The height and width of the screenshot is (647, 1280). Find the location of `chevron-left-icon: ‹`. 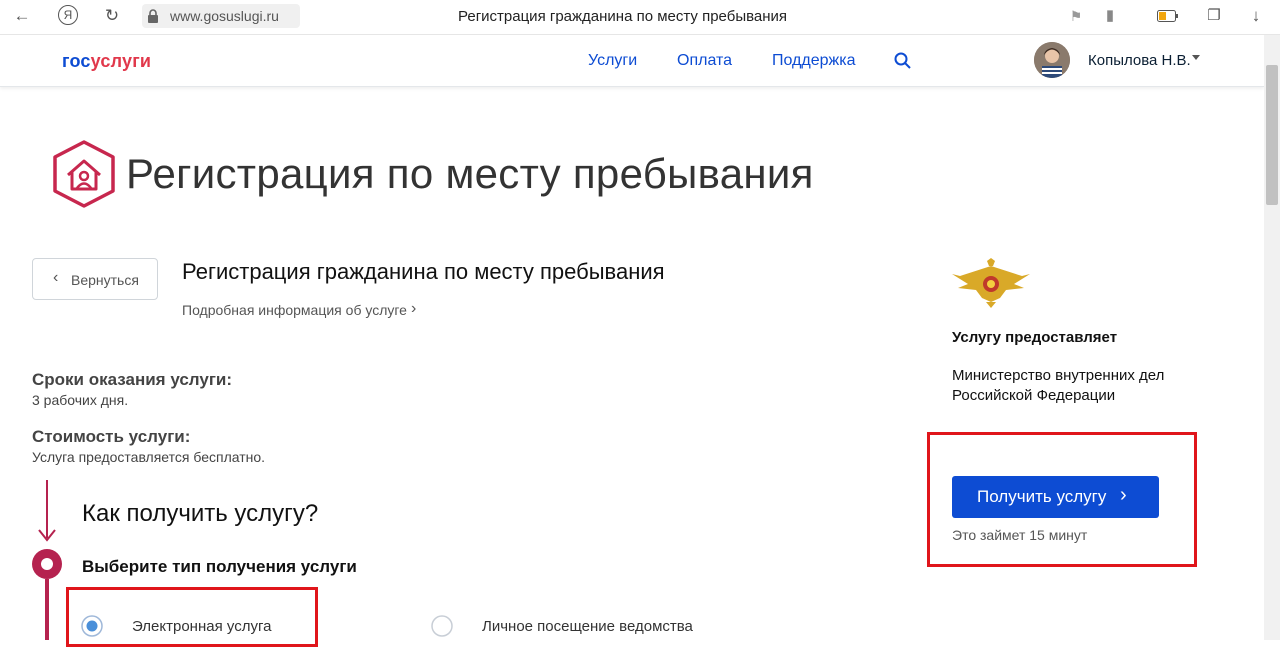

chevron-left-icon: ‹ is located at coordinates (56, 277).